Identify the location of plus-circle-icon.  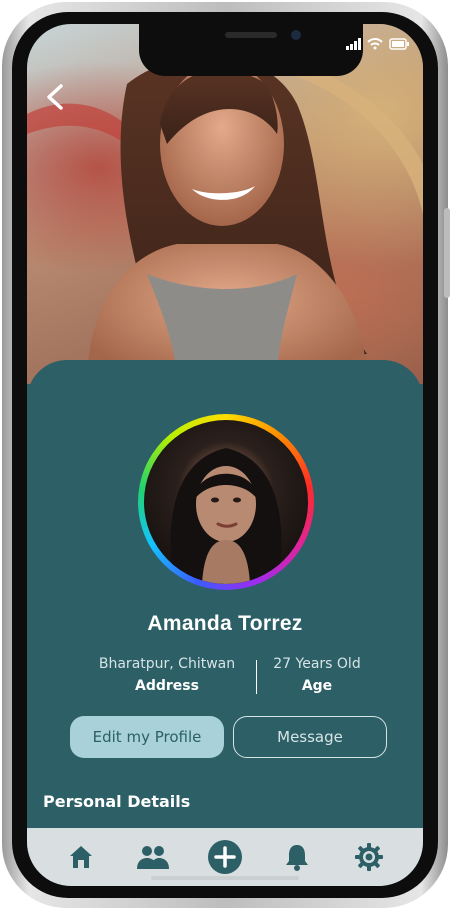
(225, 857).